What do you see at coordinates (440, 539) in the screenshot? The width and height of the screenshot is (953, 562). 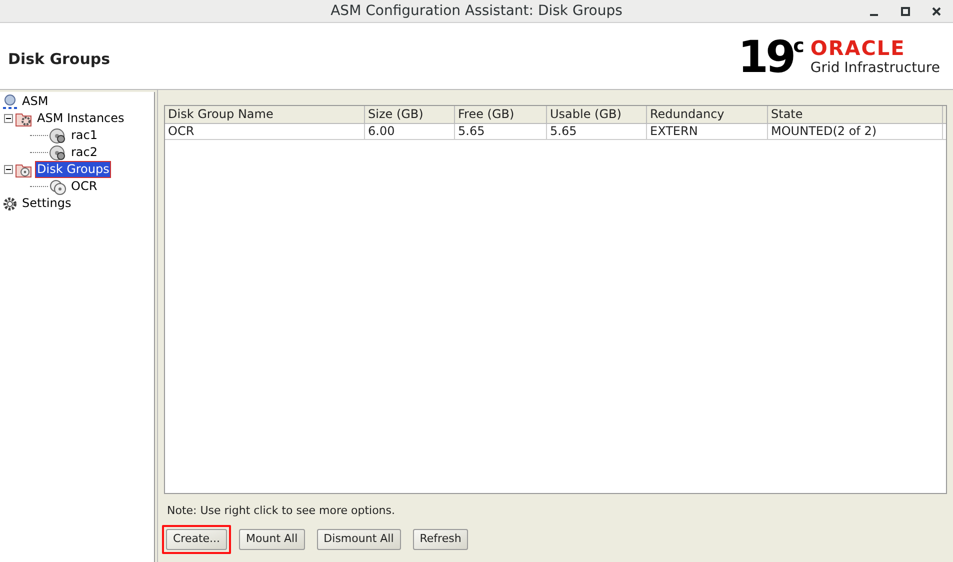 I see `action-button: Refresh` at bounding box center [440, 539].